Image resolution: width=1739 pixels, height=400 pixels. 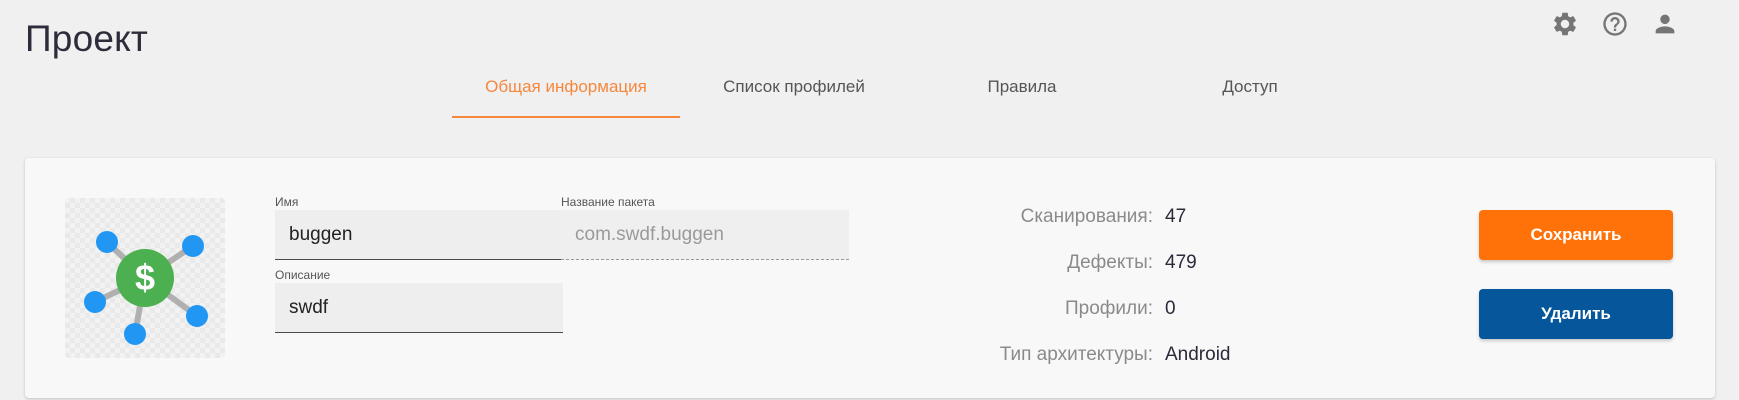 I want to click on help-icon, so click(x=1615, y=24).